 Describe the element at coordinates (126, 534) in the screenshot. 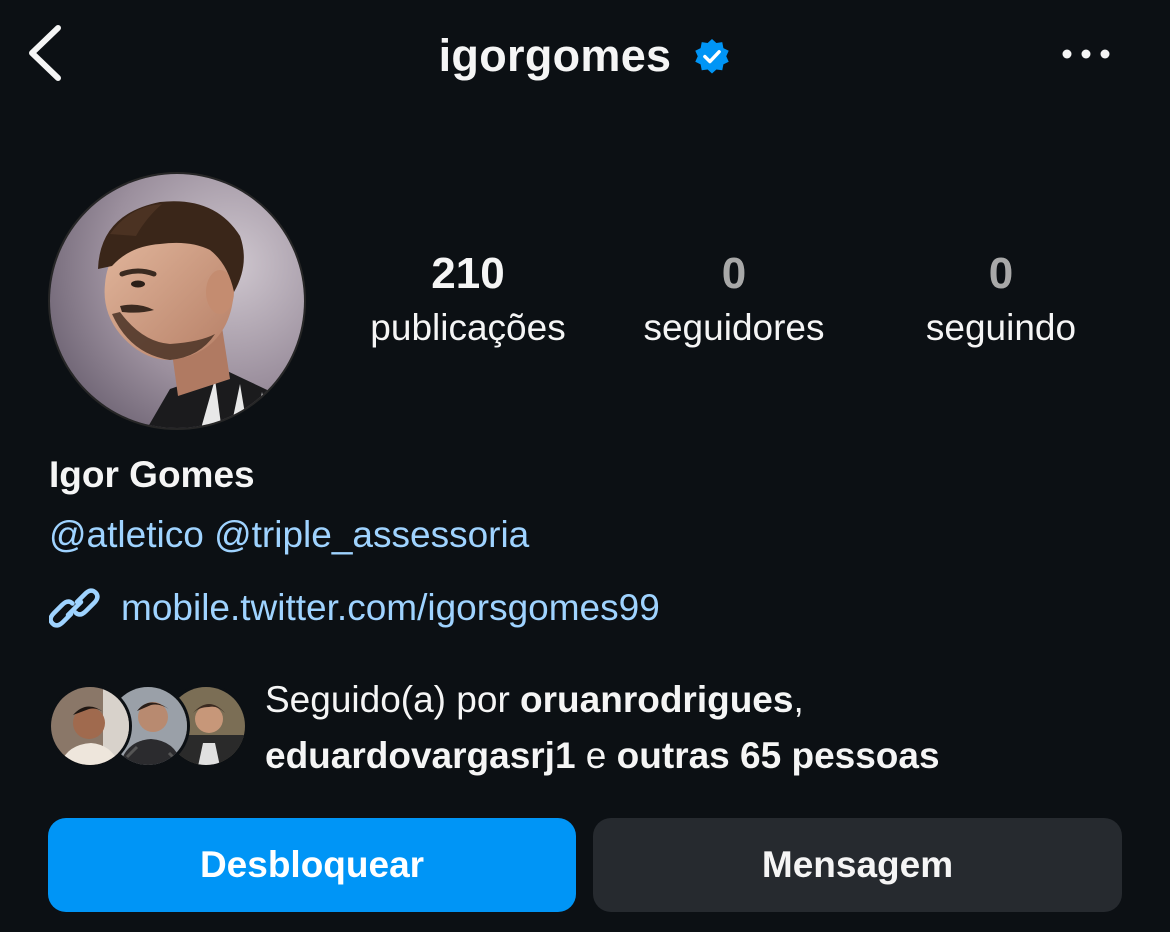

I see `mention-link-atletico: @atletico` at that location.